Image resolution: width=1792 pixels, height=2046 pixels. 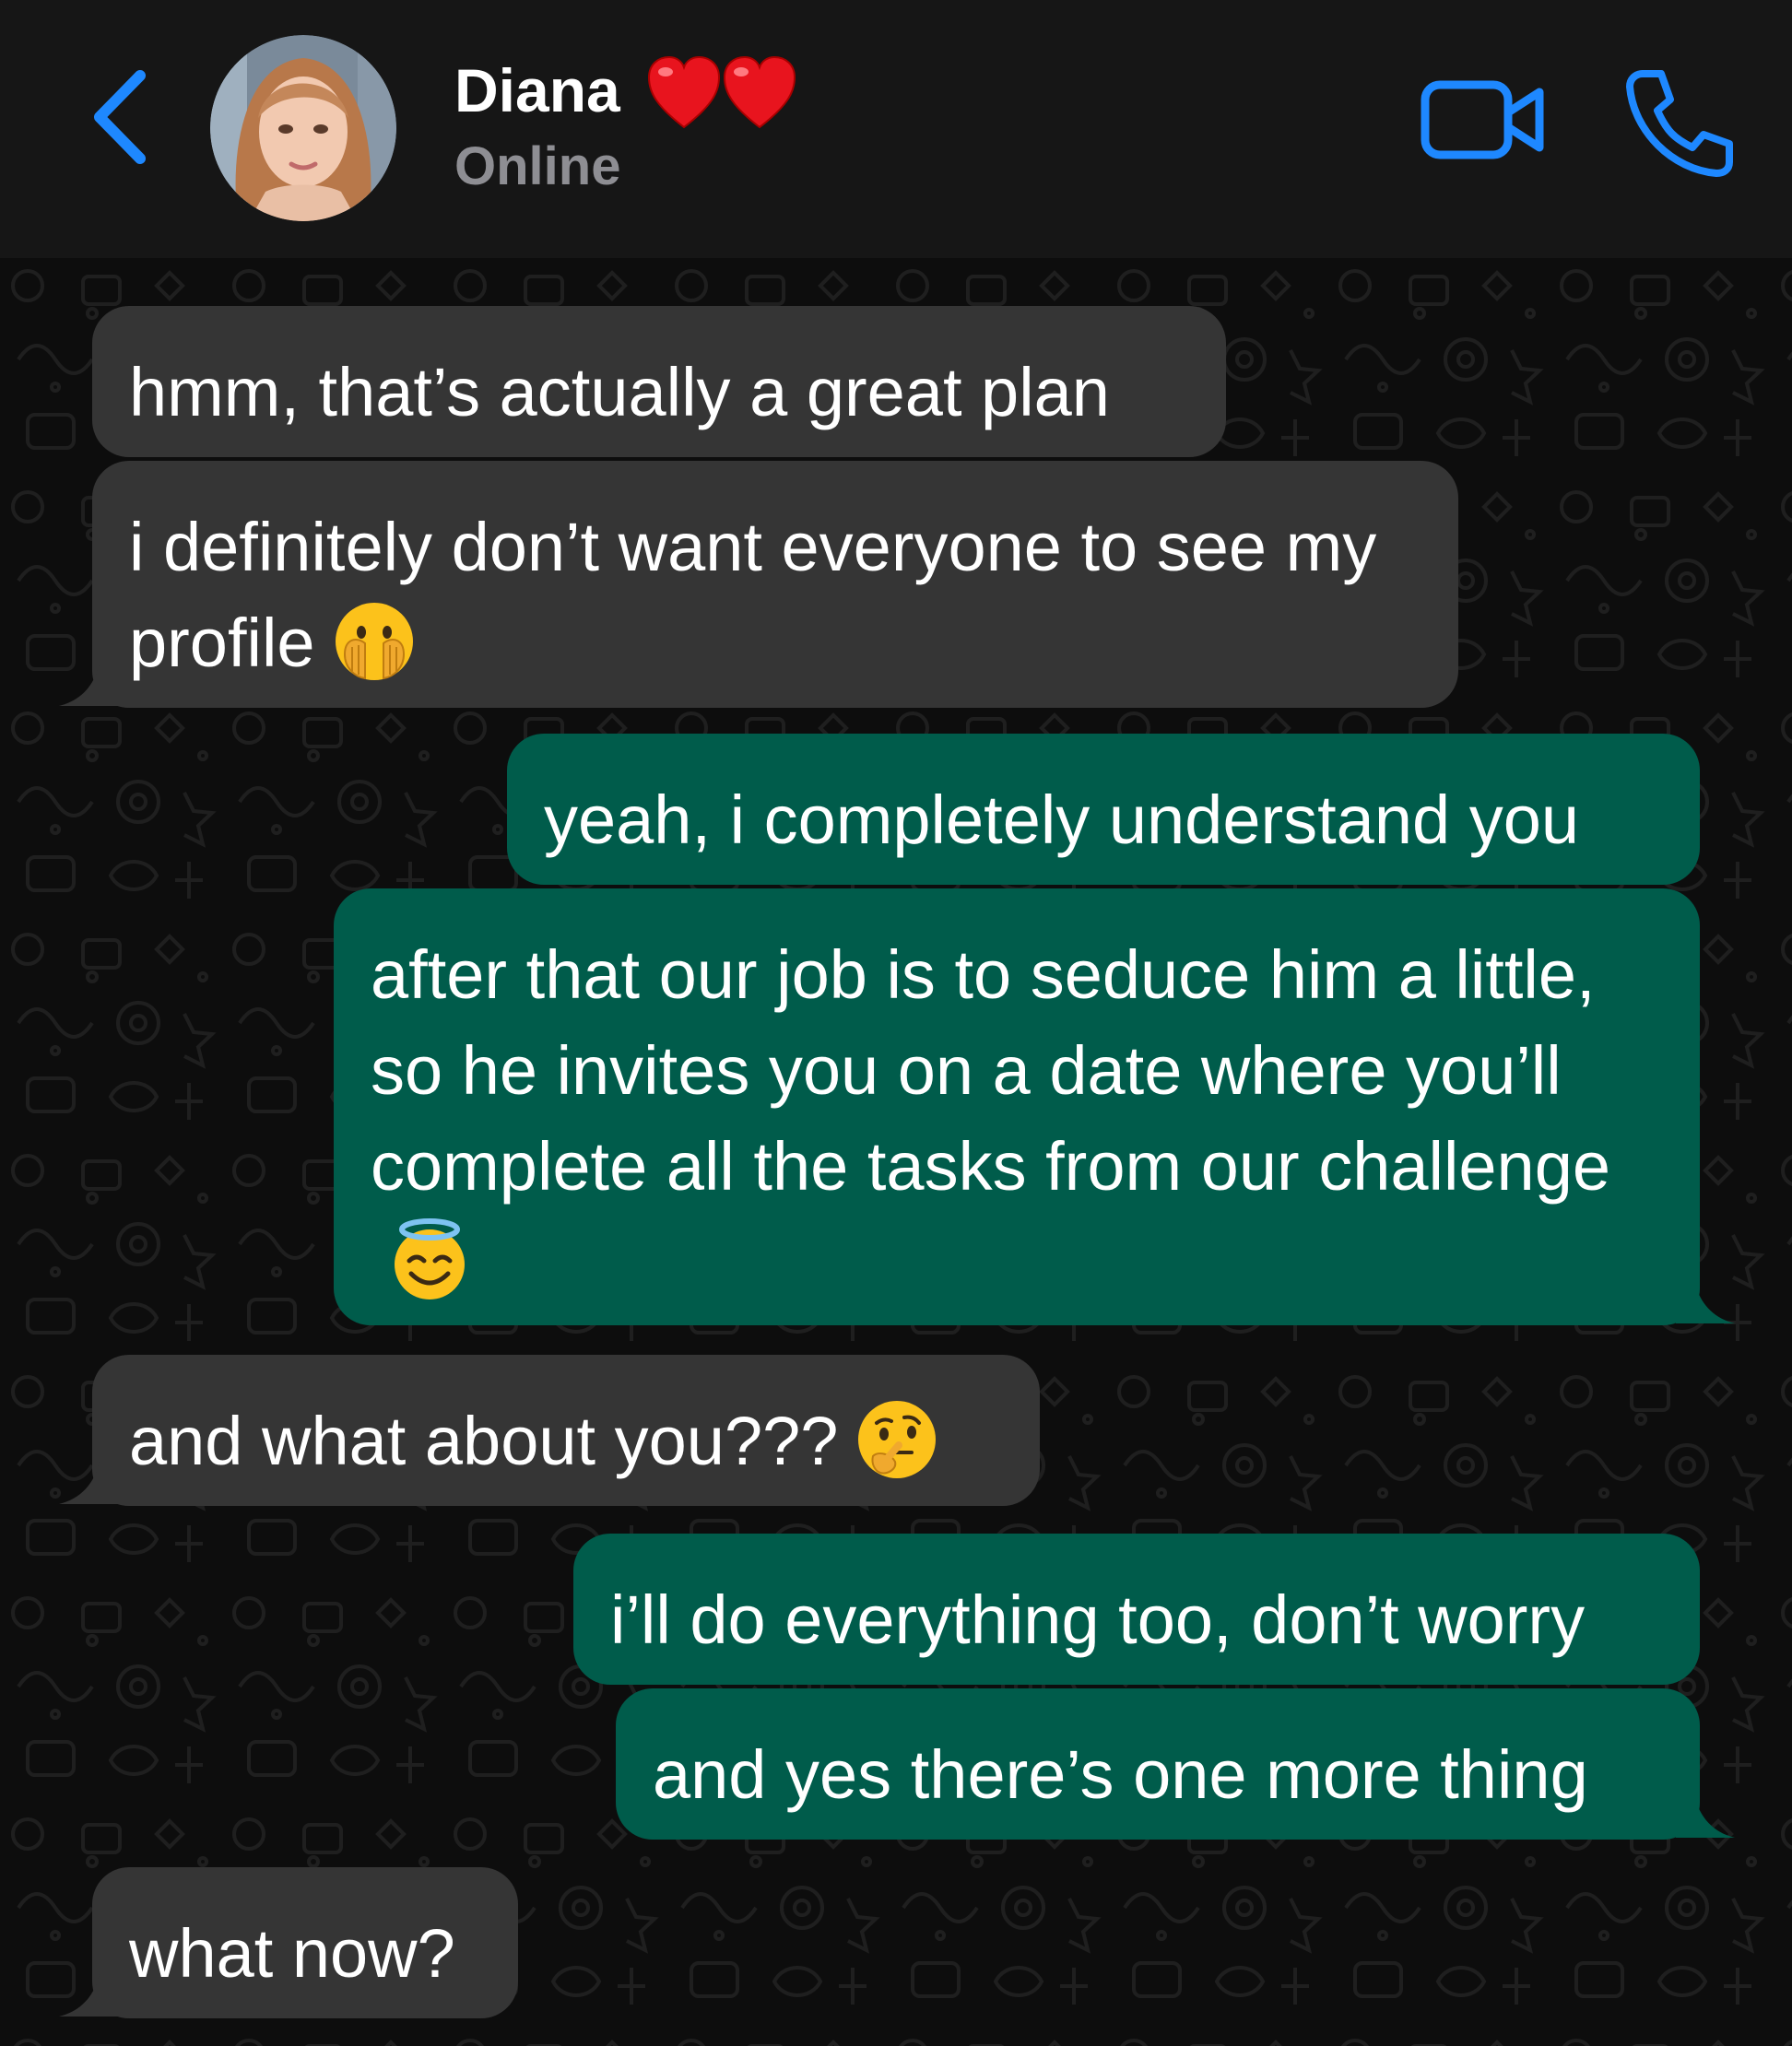 I want to click on chat-header: Diana Online, so click(x=896, y=129).